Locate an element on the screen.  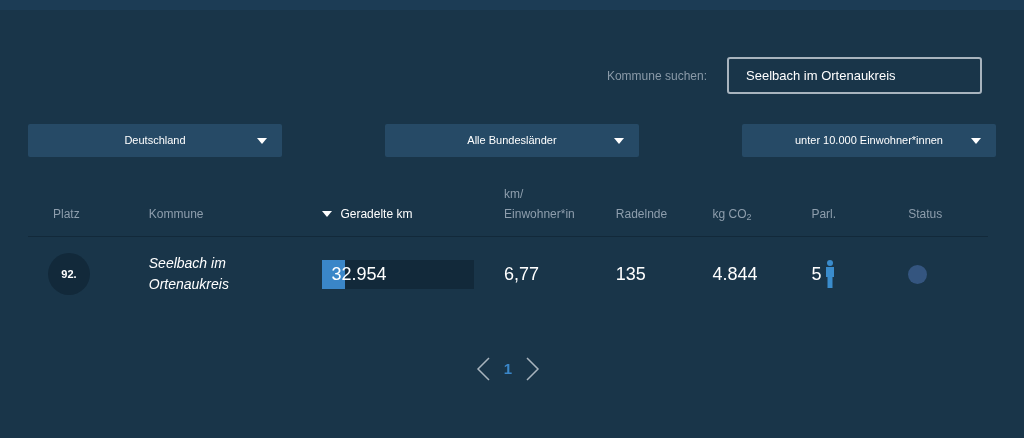
filter-dropdown: unter 10.000 Einwohner*innen is located at coordinates (869, 140).